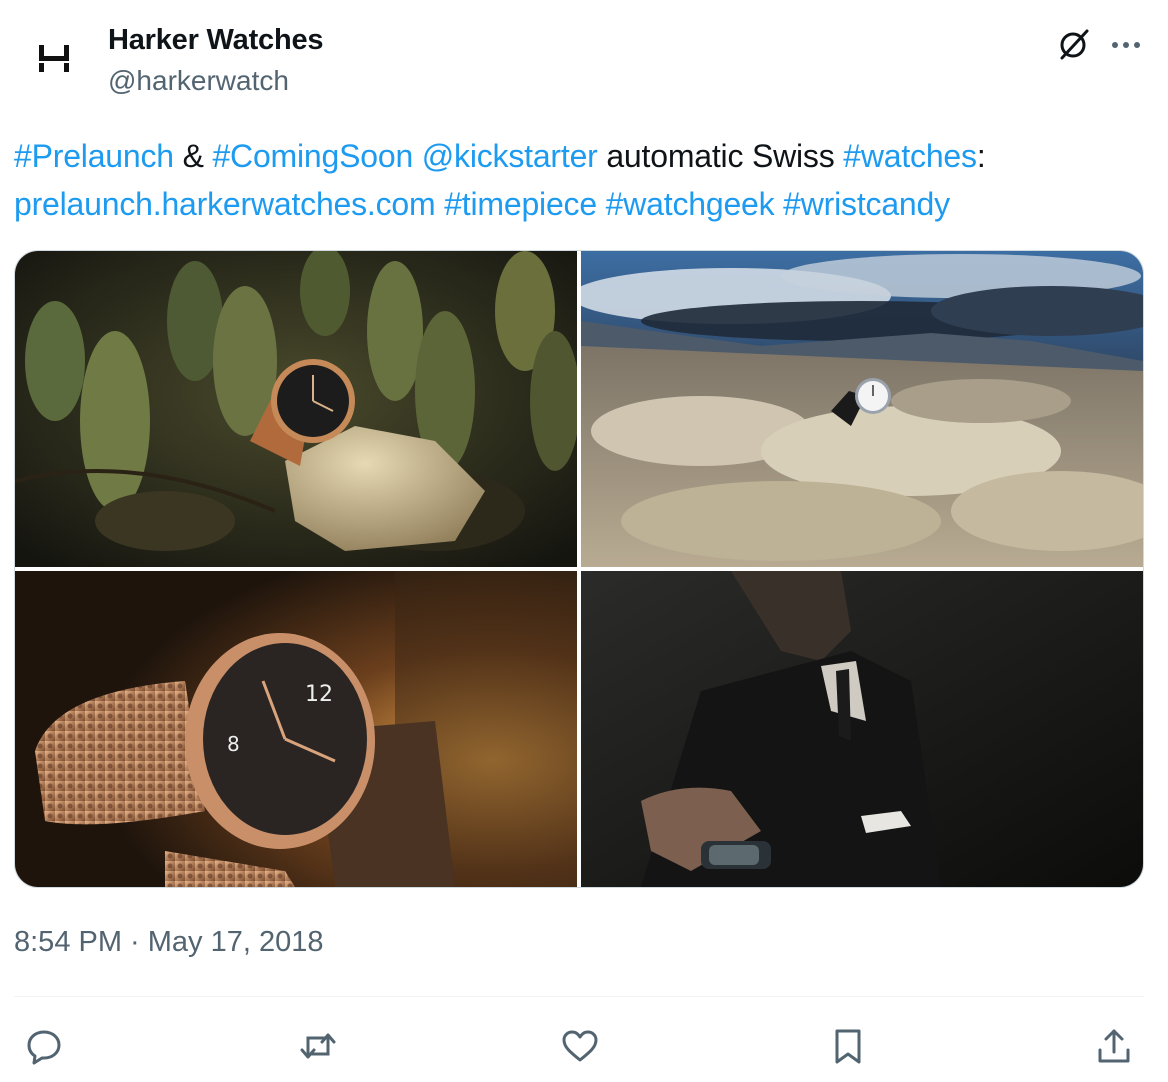  Describe the element at coordinates (312, 156) in the screenshot. I see `tweet-link: #ComingSoon` at that location.